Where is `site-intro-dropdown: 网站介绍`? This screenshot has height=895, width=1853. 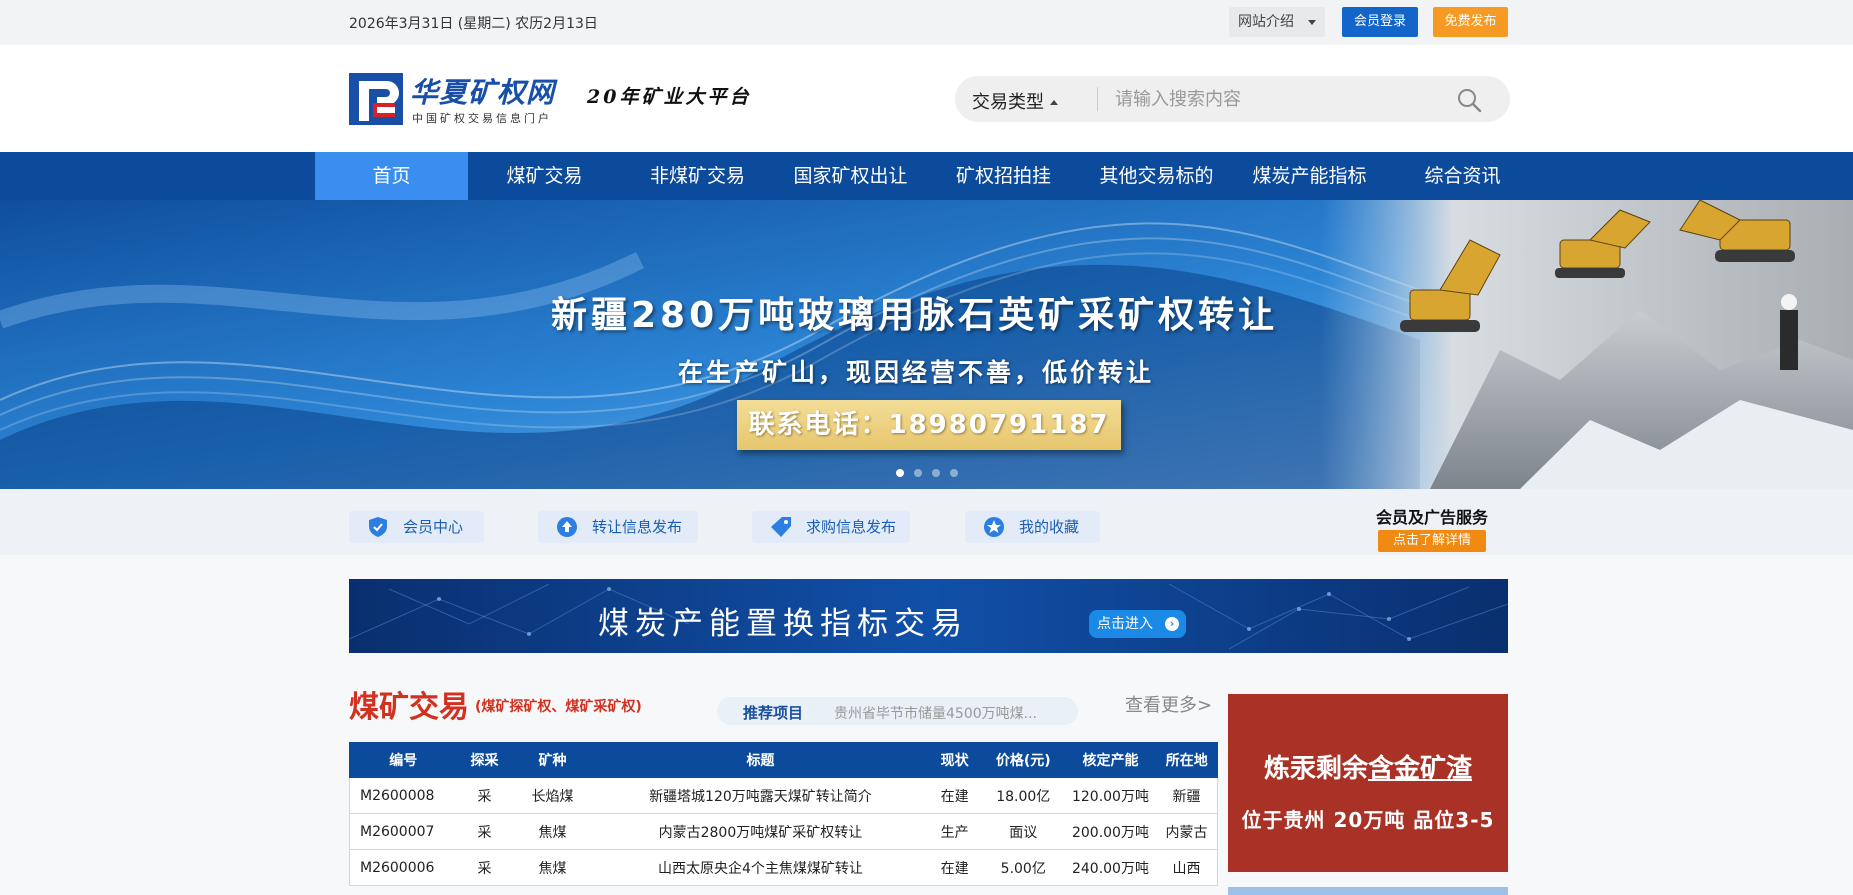
site-intro-dropdown: 网站介绍 is located at coordinates (1277, 22).